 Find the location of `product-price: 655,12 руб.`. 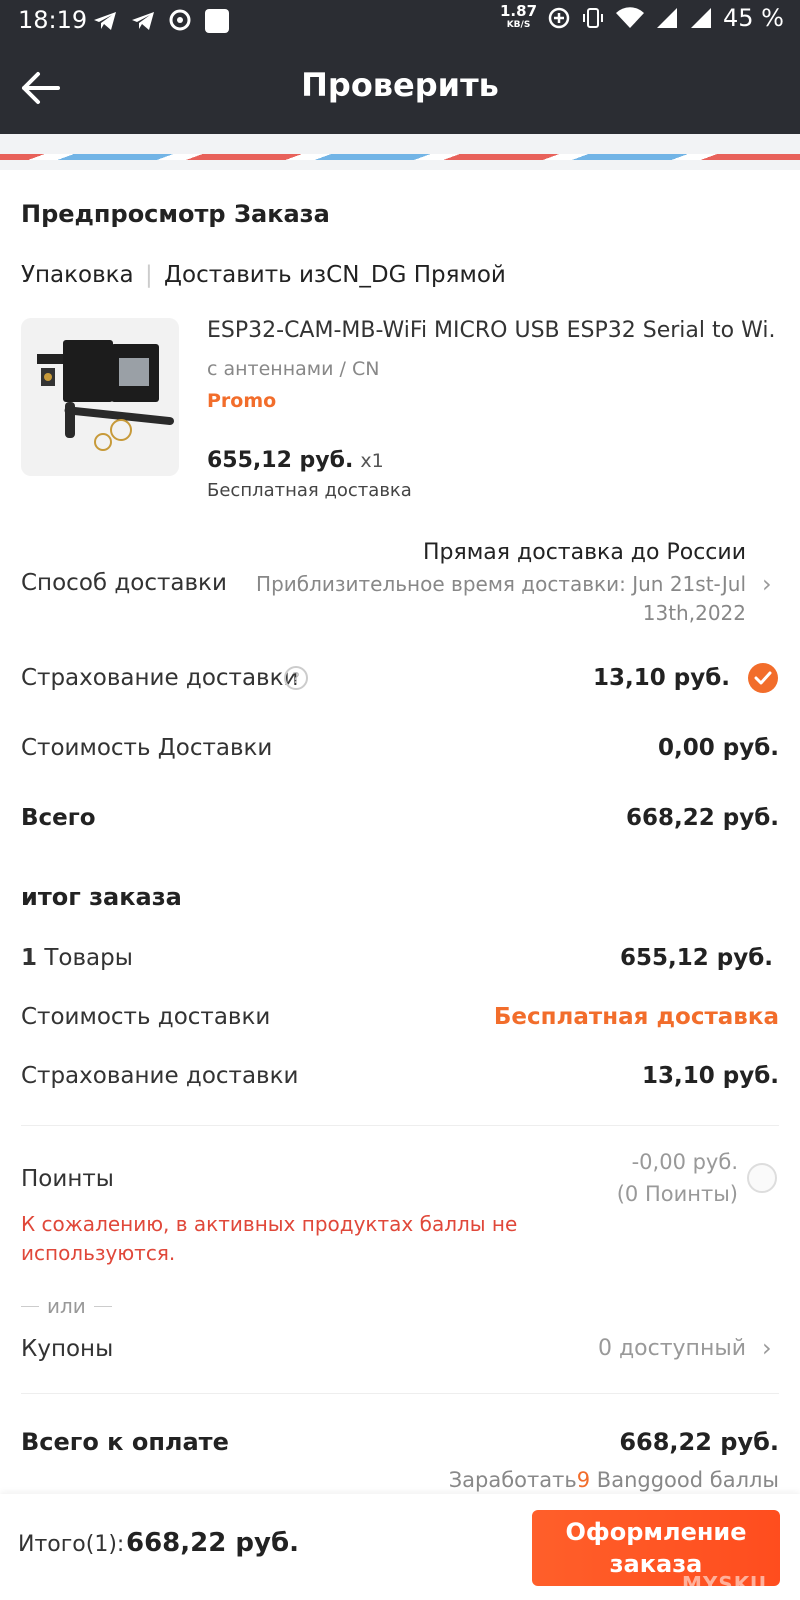

product-price: 655,12 руб. is located at coordinates (280, 460).